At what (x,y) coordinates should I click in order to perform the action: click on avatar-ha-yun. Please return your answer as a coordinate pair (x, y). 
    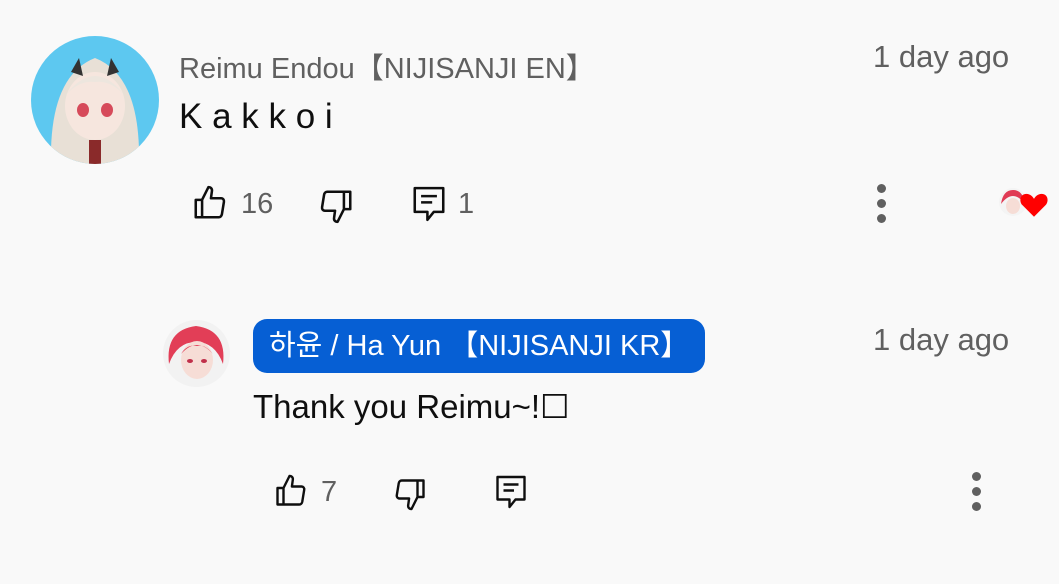
    Looking at the image, I should click on (196, 353).